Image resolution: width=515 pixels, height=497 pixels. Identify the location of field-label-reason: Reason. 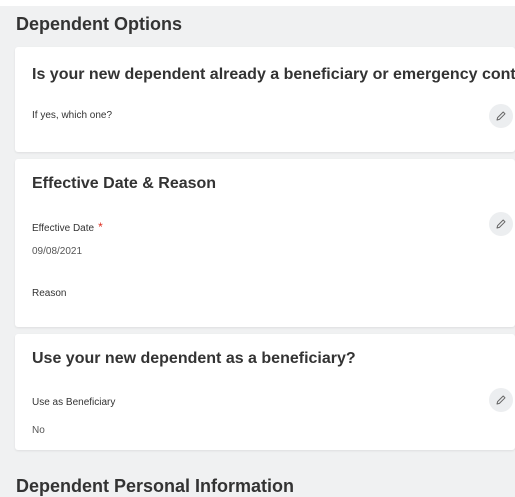
(49, 293).